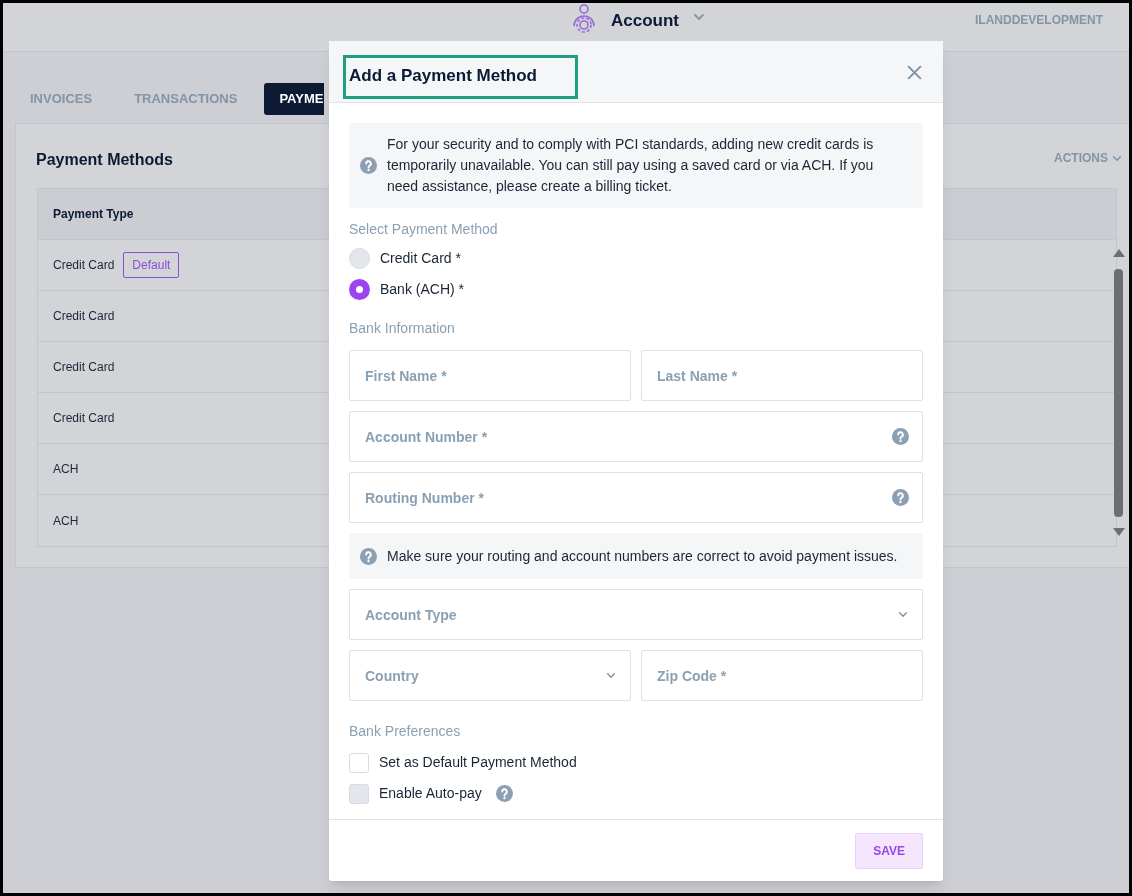  What do you see at coordinates (294, 98) in the screenshot?
I see `tab: PAYME` at bounding box center [294, 98].